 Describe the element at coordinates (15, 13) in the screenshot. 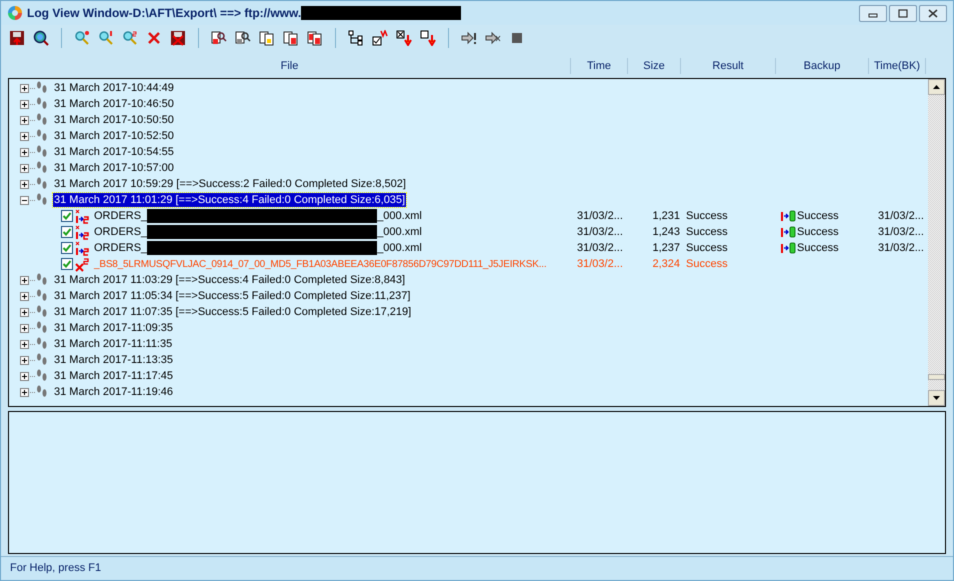

I see `app-logo-icon` at that location.